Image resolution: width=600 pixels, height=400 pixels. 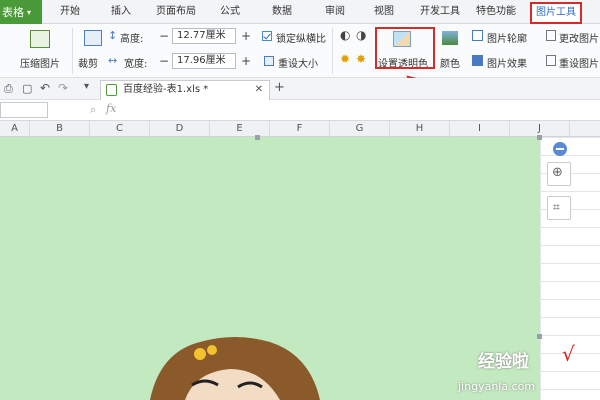 What do you see at coordinates (405, 48) in the screenshot?
I see `highlight-box` at bounding box center [405, 48].